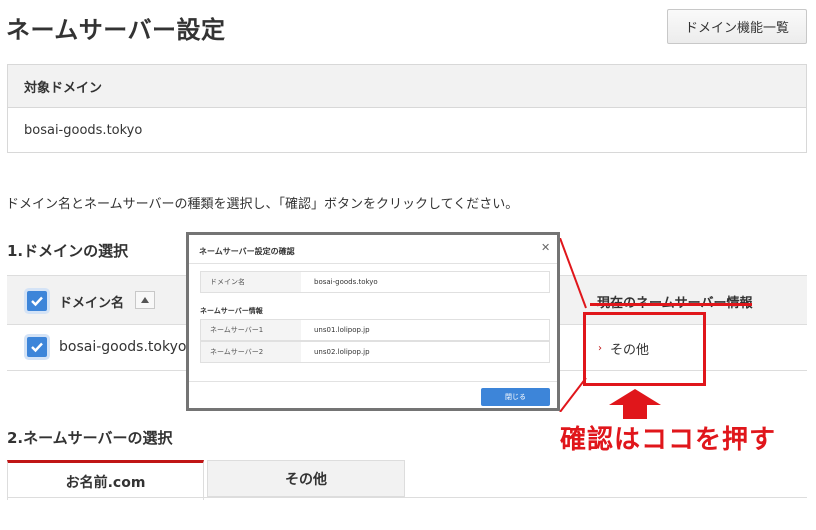 The width and height of the screenshot is (816, 530). What do you see at coordinates (342, 330) in the screenshot?
I see `modal-ns1-value: uns01.lolipop.jp` at bounding box center [342, 330].